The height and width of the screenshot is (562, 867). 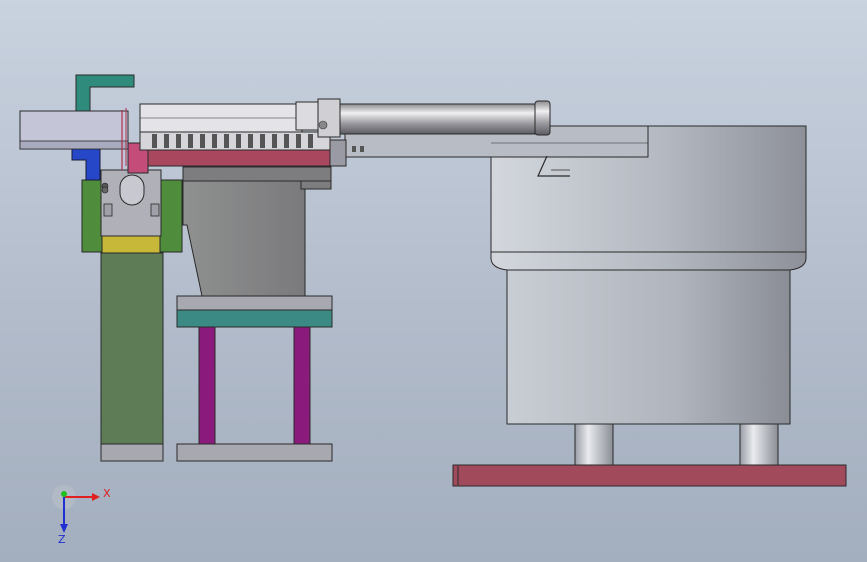 I want to click on clamp-right, so click(x=171, y=216).